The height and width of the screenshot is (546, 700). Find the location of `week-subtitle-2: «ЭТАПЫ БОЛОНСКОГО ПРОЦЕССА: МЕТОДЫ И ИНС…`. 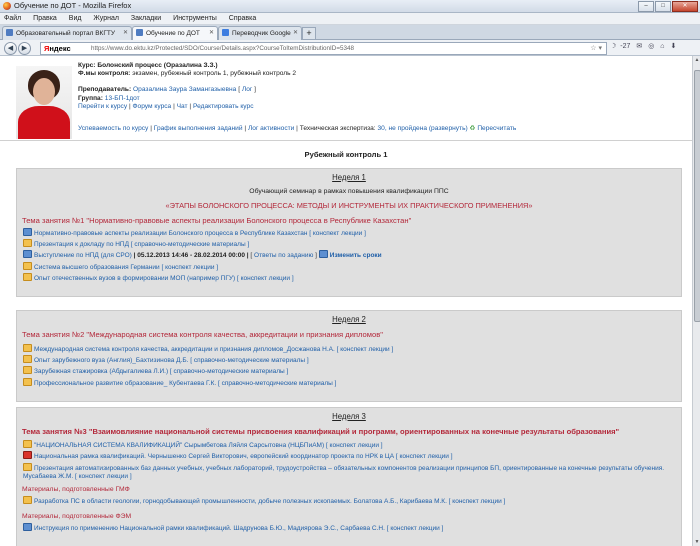

week-subtitle-2: «ЭТАПЫ БОЛОНСКОГО ПРОЦЕССА: МЕТОДЫ И ИНС… is located at coordinates (349, 205).